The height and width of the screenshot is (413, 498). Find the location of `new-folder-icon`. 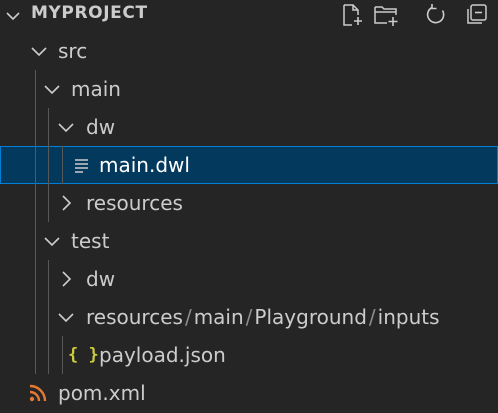

new-folder-icon is located at coordinates (386, 16).